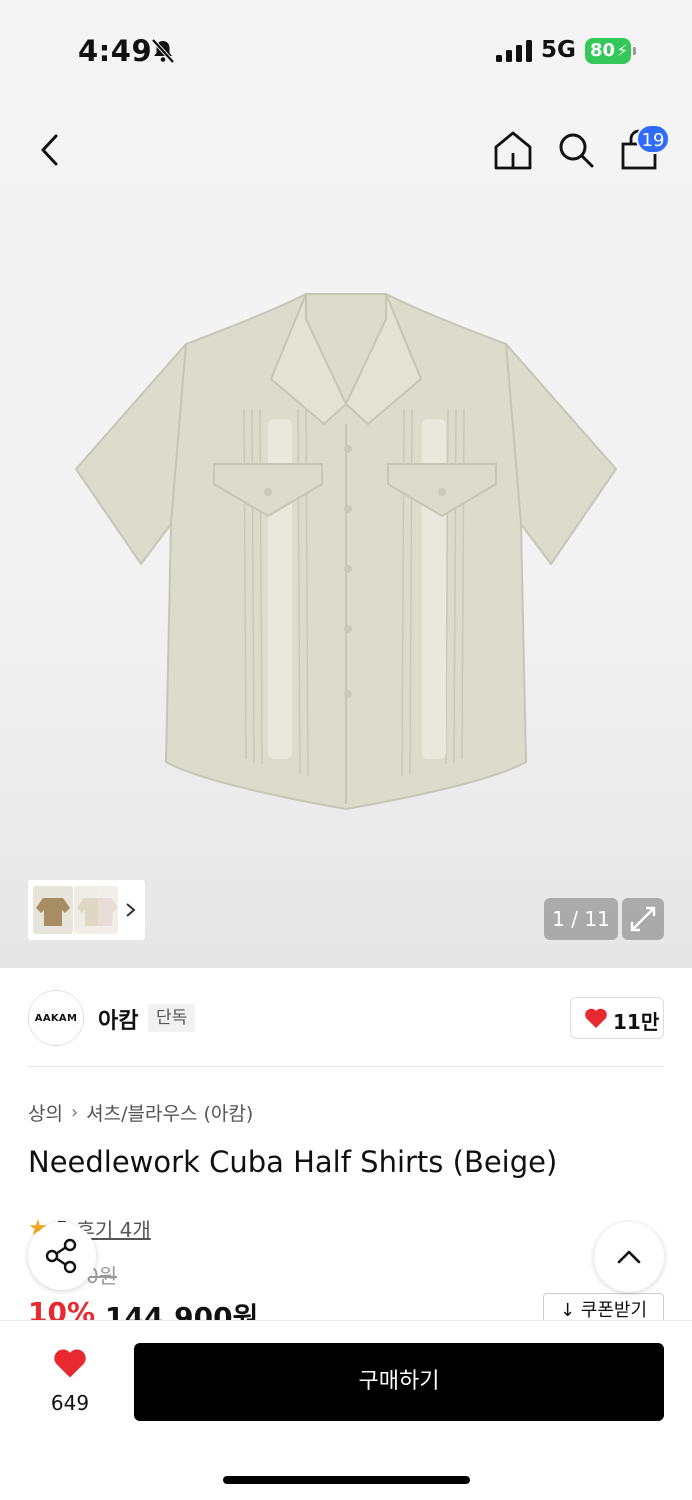 Image resolution: width=692 pixels, height=1500 pixels. What do you see at coordinates (558, 50) in the screenshot?
I see `network-type: 5G` at bounding box center [558, 50].